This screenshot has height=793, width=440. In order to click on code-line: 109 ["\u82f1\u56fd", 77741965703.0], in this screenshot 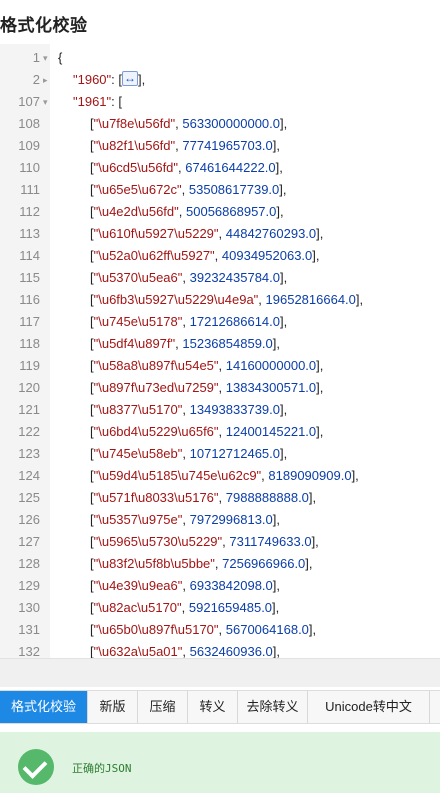, I will do `click(220, 146)`.